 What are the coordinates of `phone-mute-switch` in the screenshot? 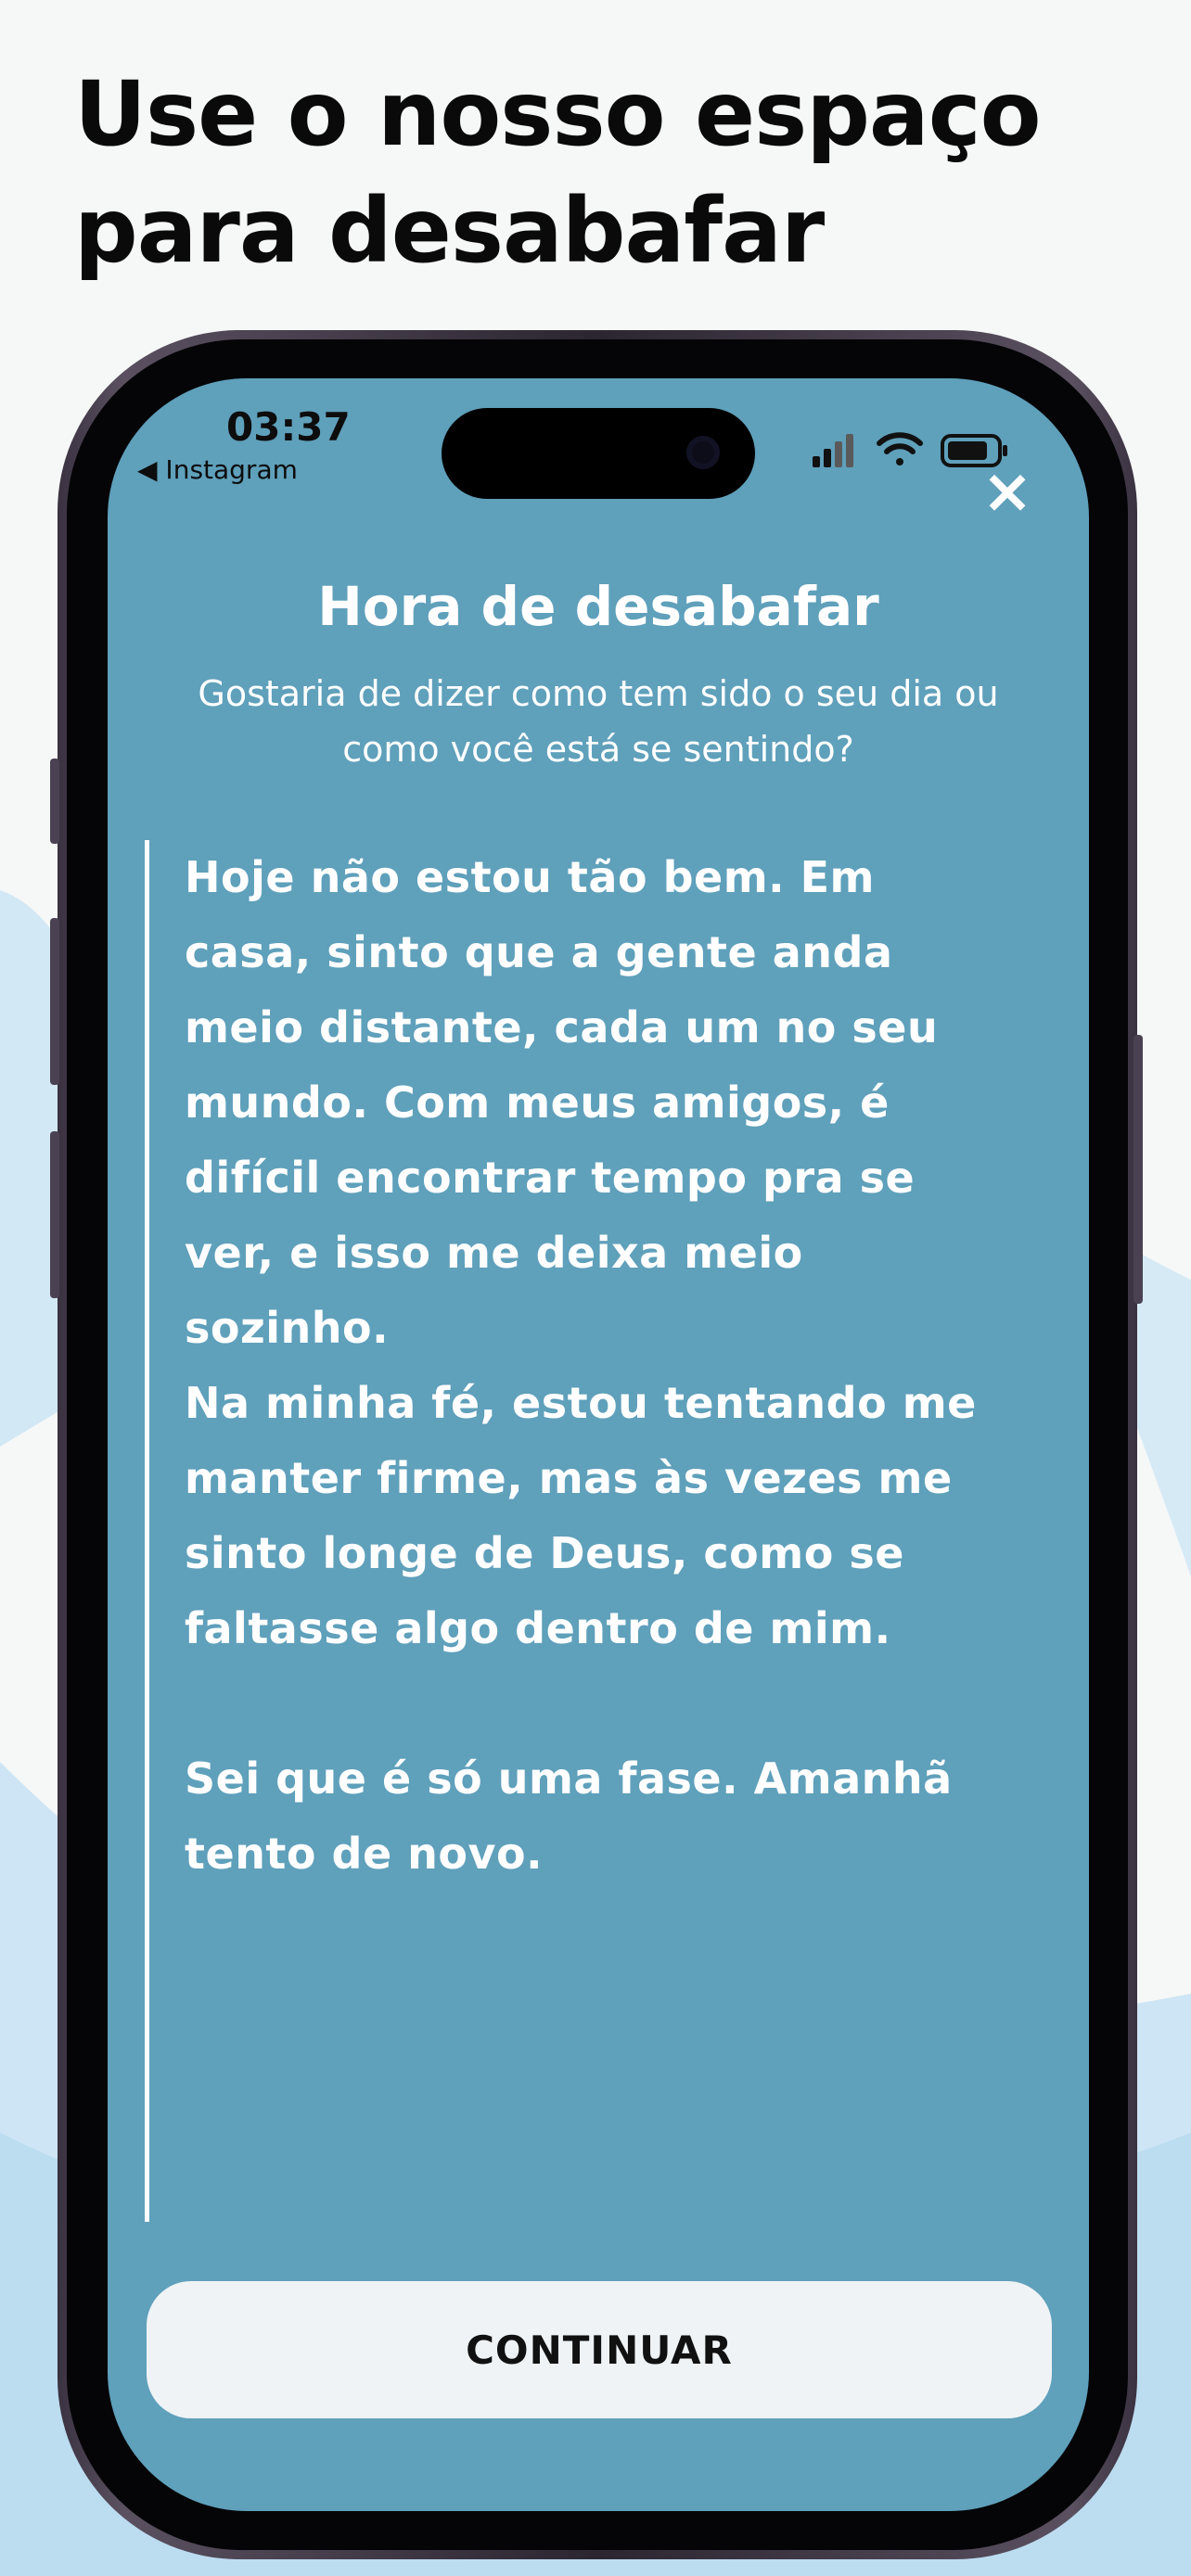 It's located at (54, 802).